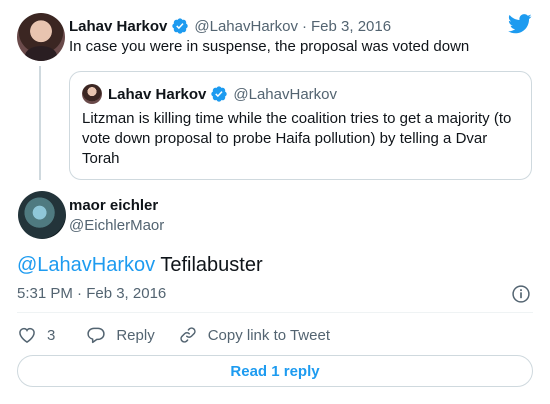 This screenshot has width=550, height=404. What do you see at coordinates (188, 335) in the screenshot?
I see `link-icon` at bounding box center [188, 335].